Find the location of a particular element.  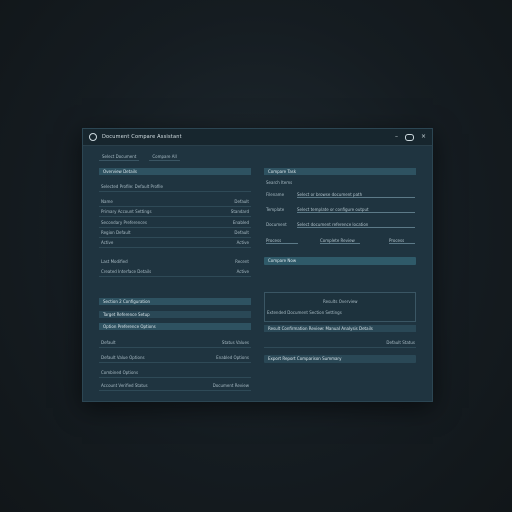

row-label: Default is located at coordinates (108, 342).